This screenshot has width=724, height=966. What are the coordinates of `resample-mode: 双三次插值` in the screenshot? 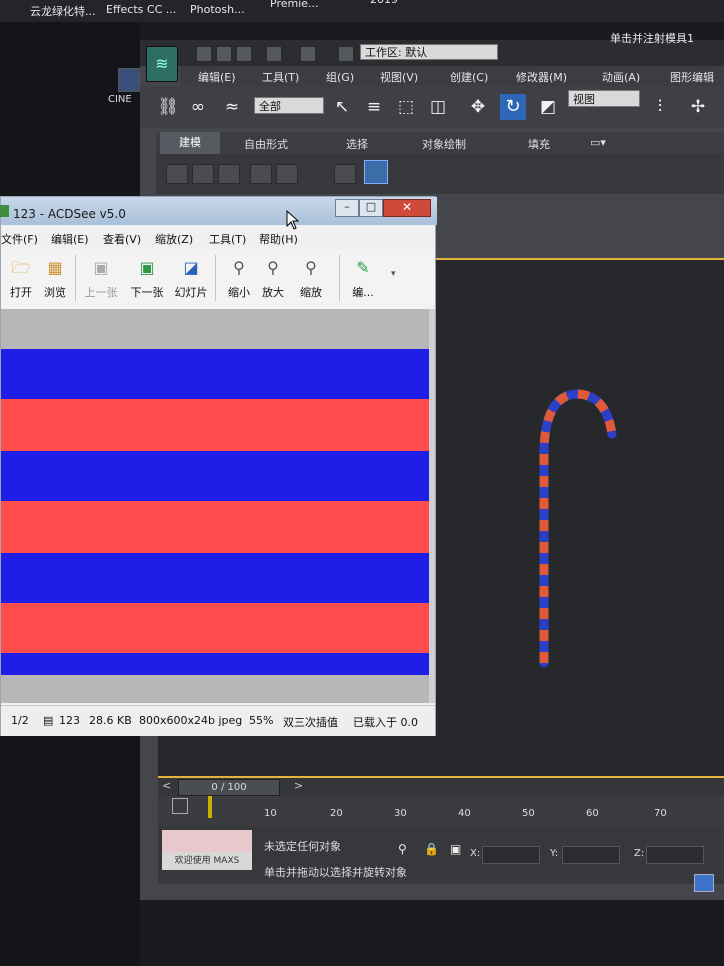 It's located at (310, 722).